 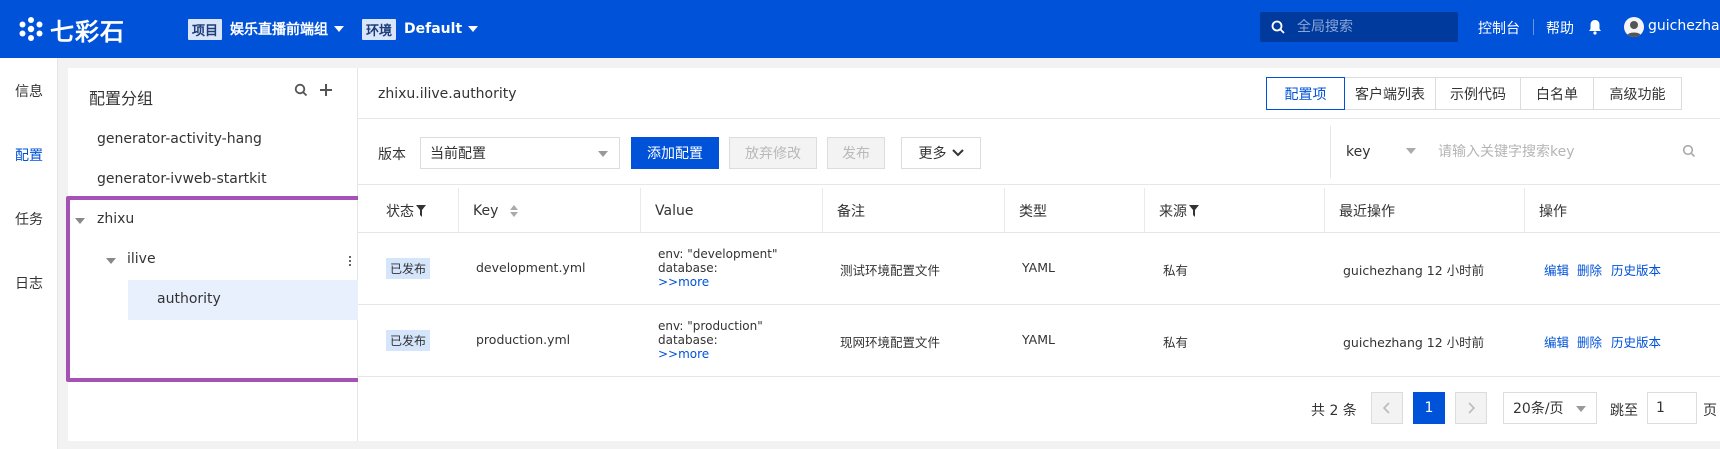 What do you see at coordinates (1499, 28) in the screenshot?
I see `console-link: 控制台` at bounding box center [1499, 28].